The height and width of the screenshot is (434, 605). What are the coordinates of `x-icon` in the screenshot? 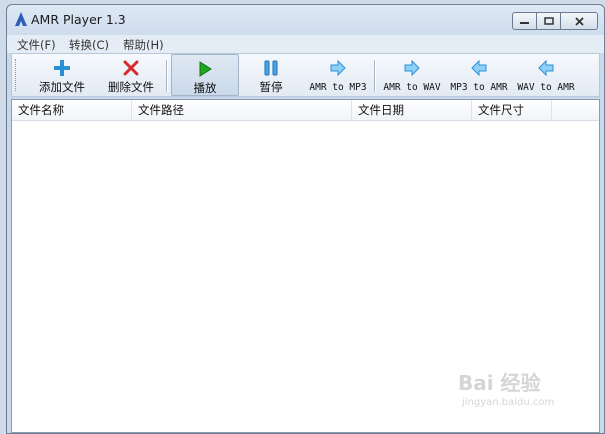 It's located at (131, 68).